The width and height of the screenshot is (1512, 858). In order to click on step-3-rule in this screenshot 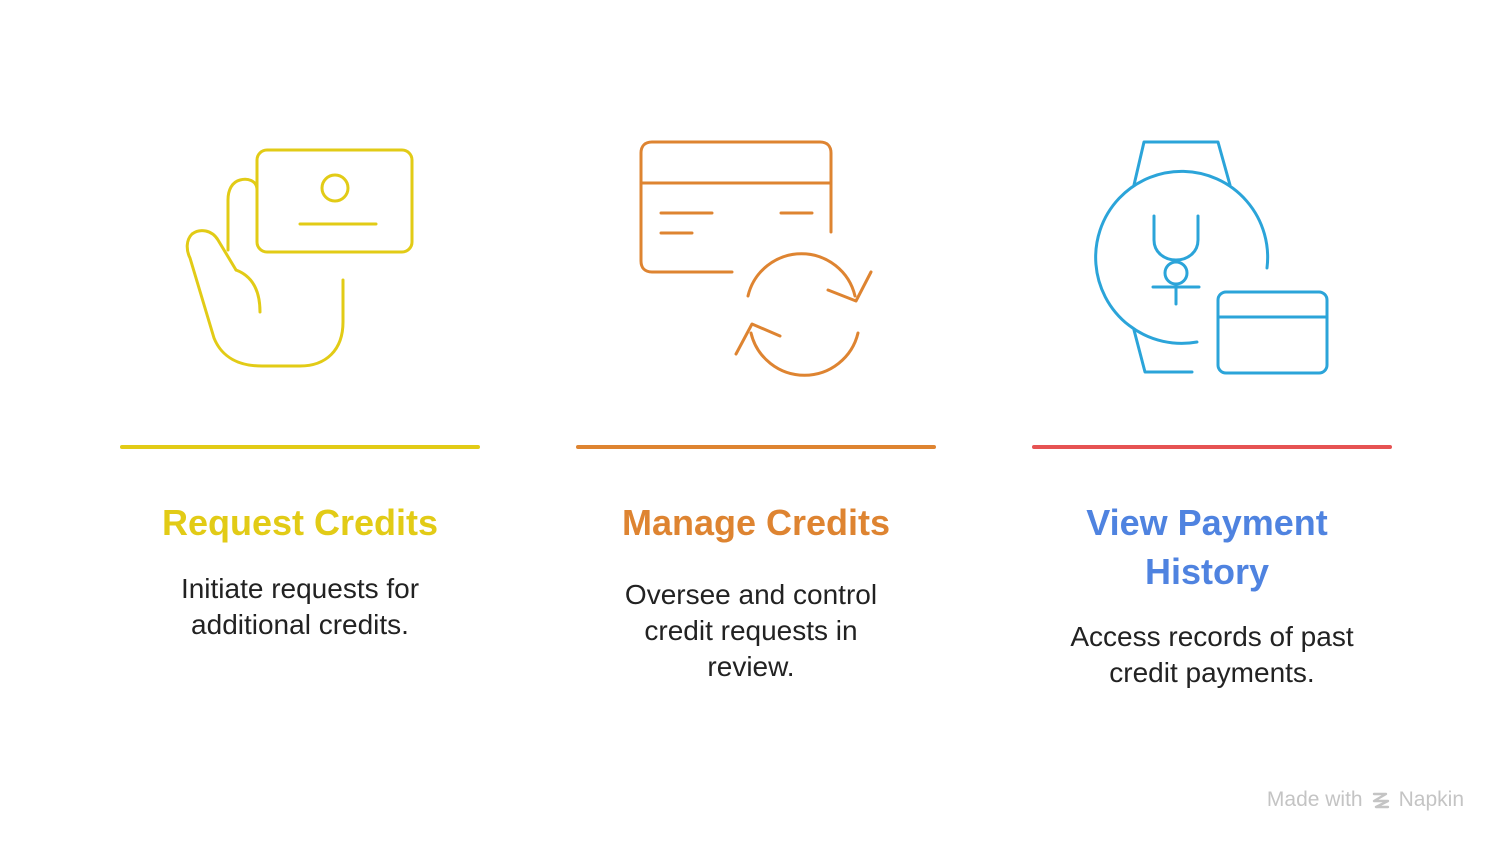, I will do `click(1212, 447)`.